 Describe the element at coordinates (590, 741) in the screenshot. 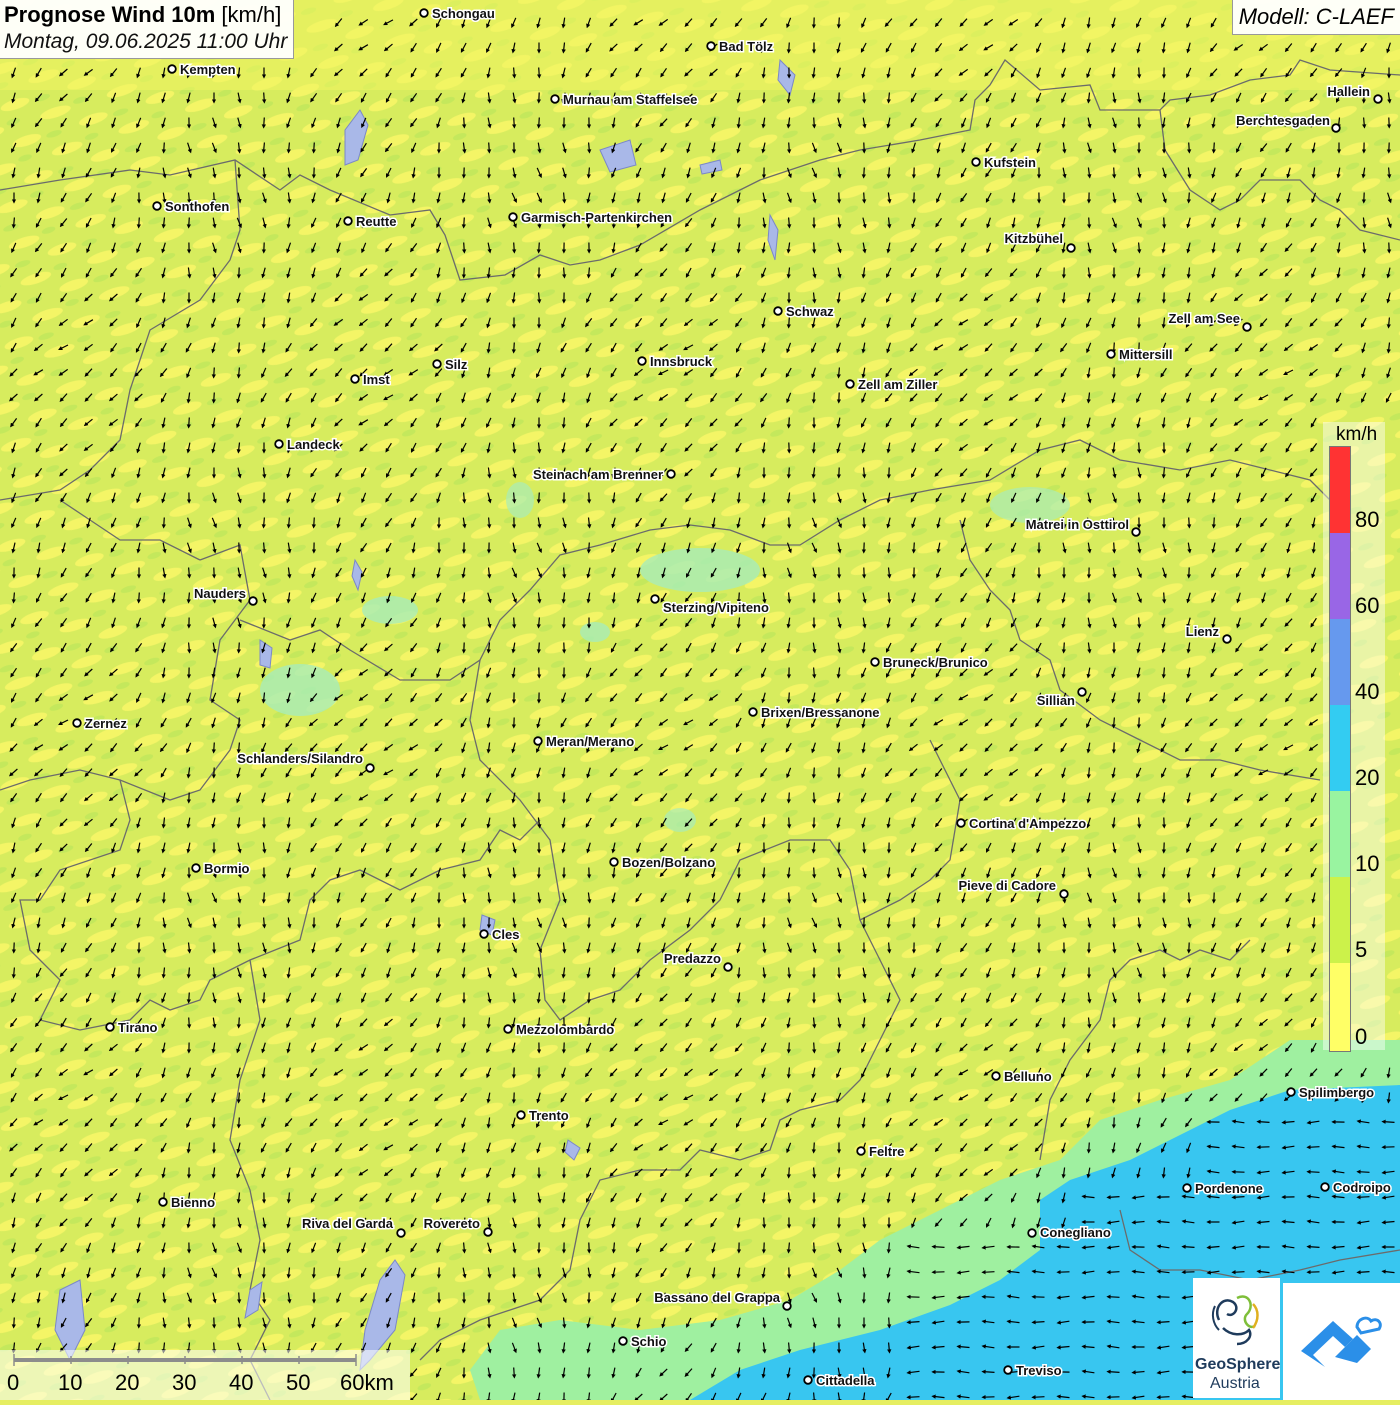

I see `city-label-meran-merano: Meran/Merano` at that location.